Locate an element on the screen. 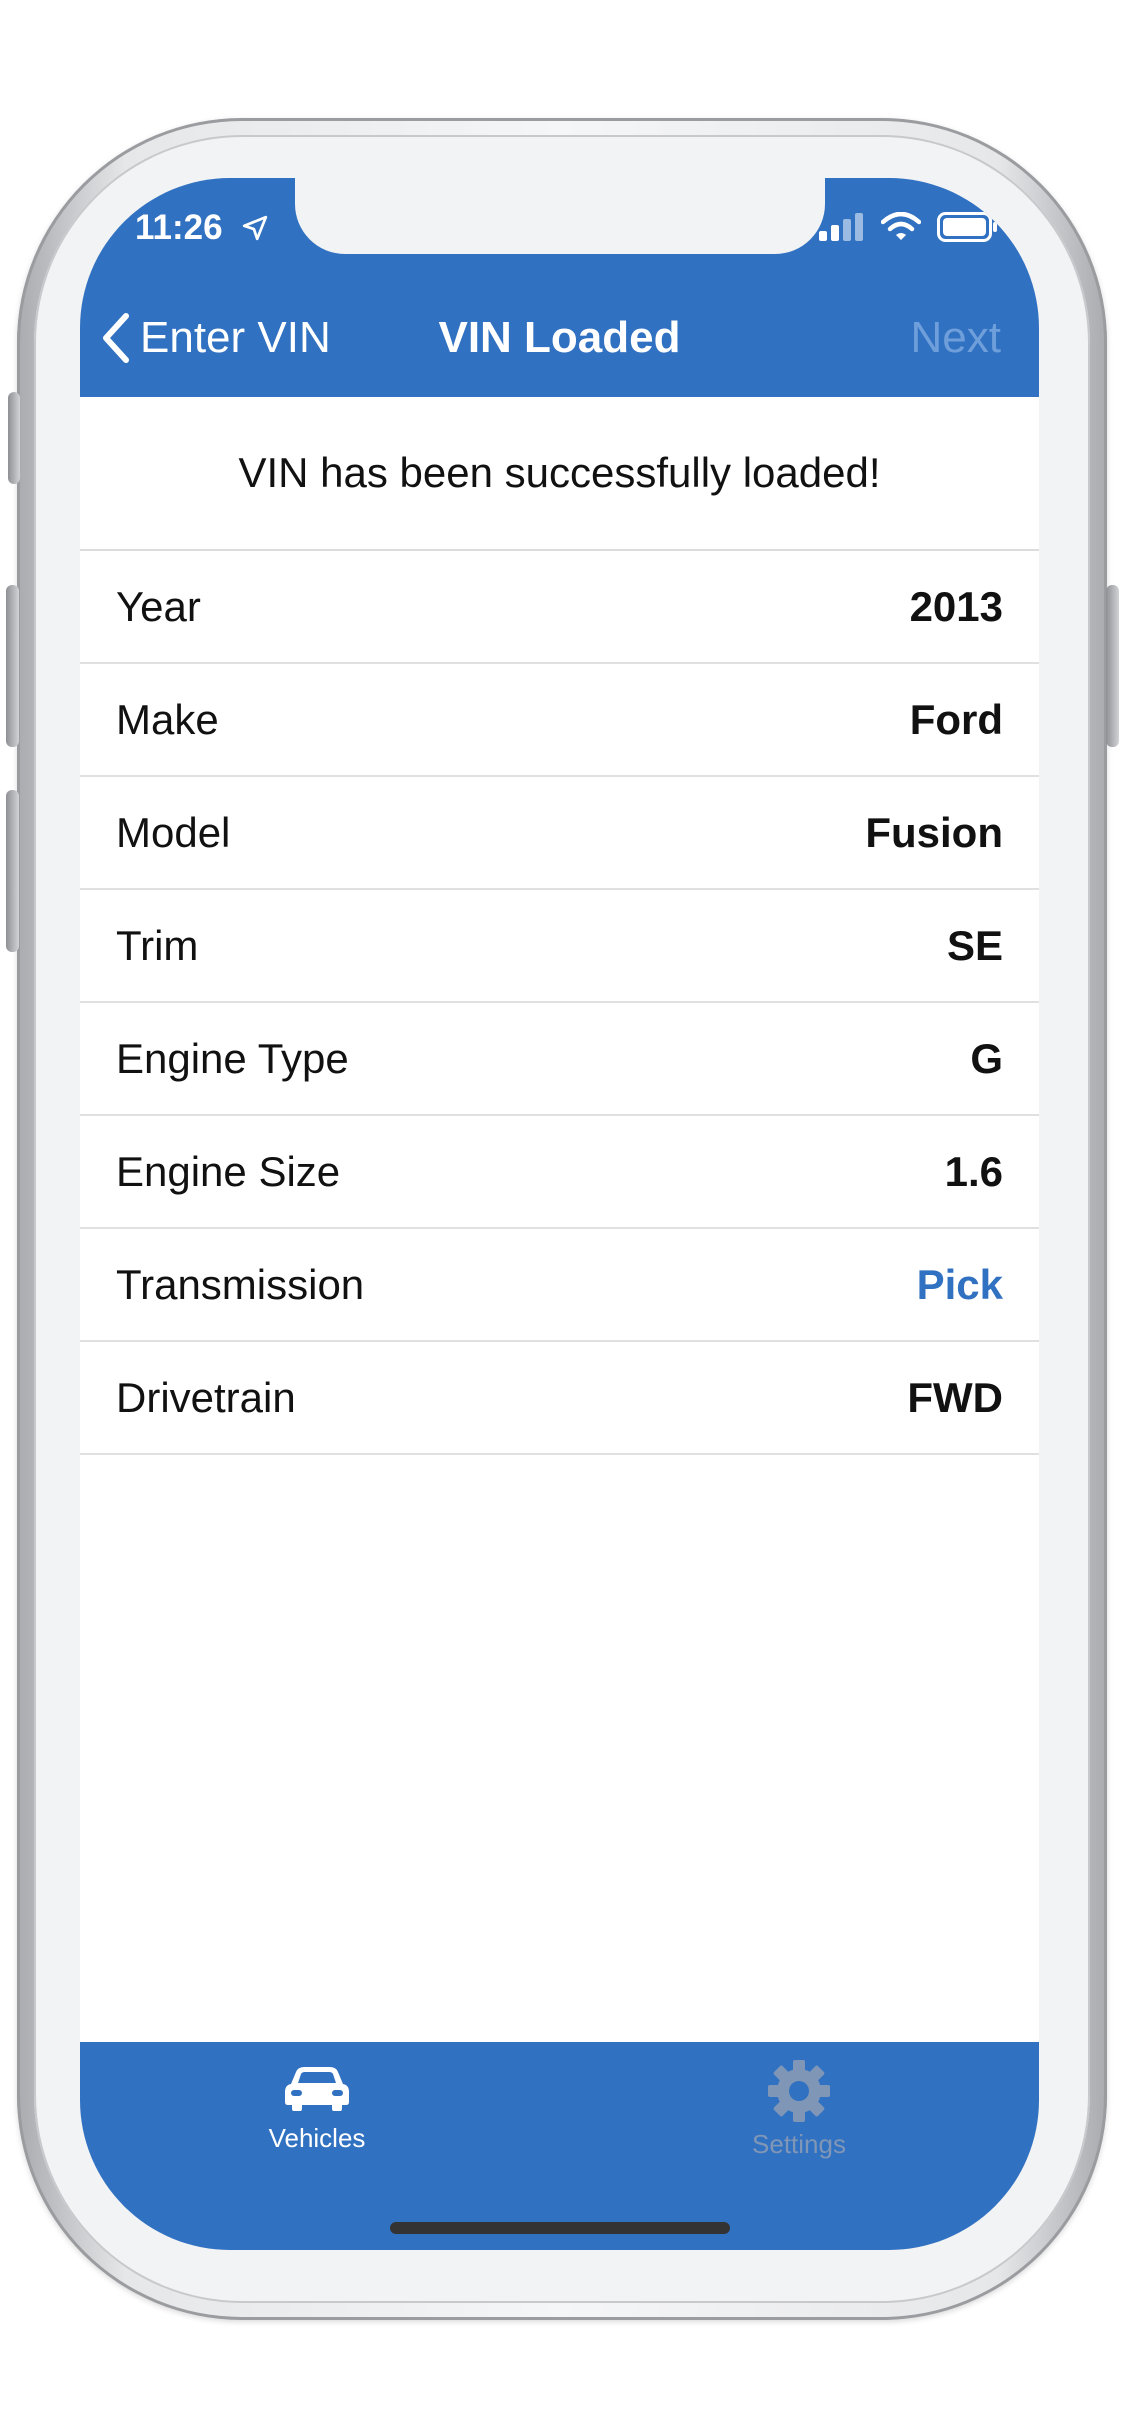  success-message: VIN has been successfully loaded! is located at coordinates (559, 474).